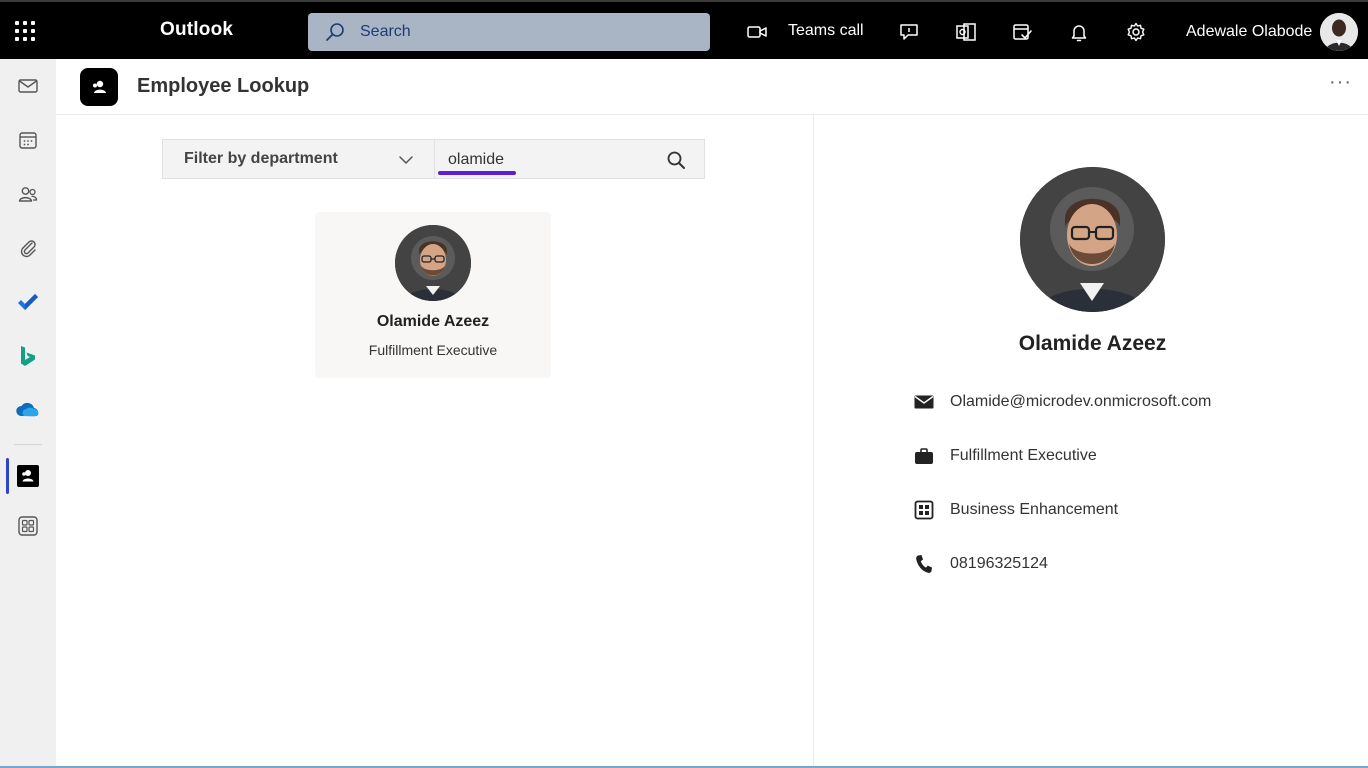 This screenshot has width=1368, height=768. What do you see at coordinates (196, 30) in the screenshot?
I see `outlook-brand: Outlook` at bounding box center [196, 30].